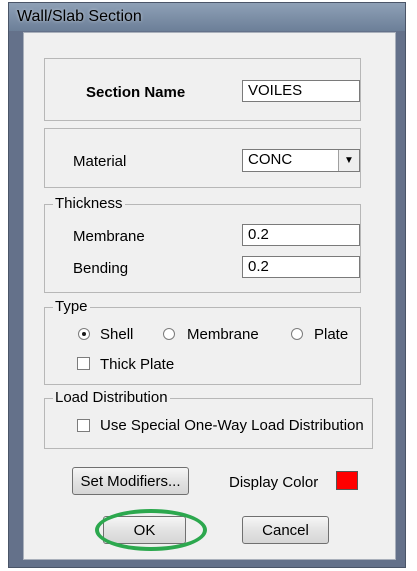  What do you see at coordinates (297, 334) in the screenshot?
I see `radio-plate` at bounding box center [297, 334].